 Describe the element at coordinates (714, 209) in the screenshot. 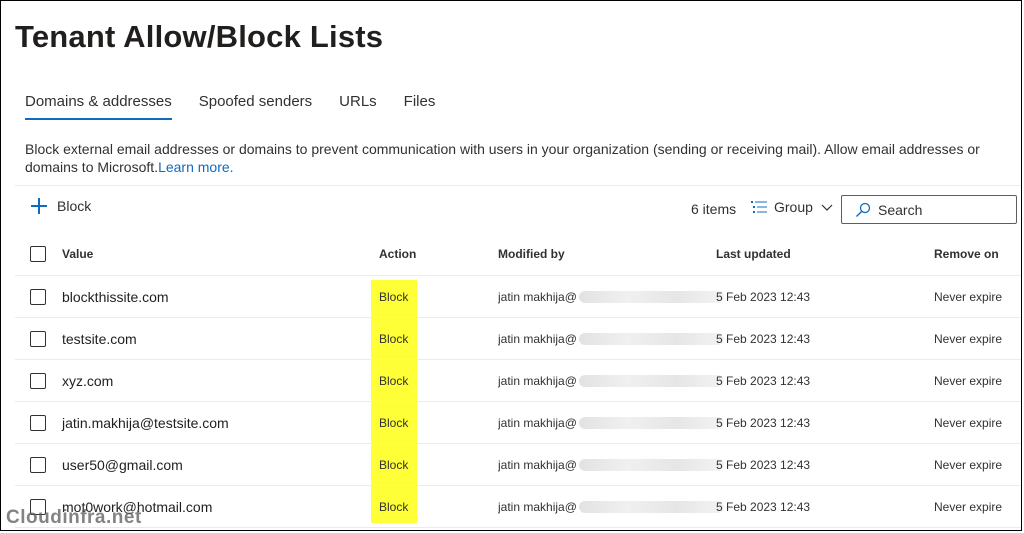

I see `items-count: 6 items` at that location.